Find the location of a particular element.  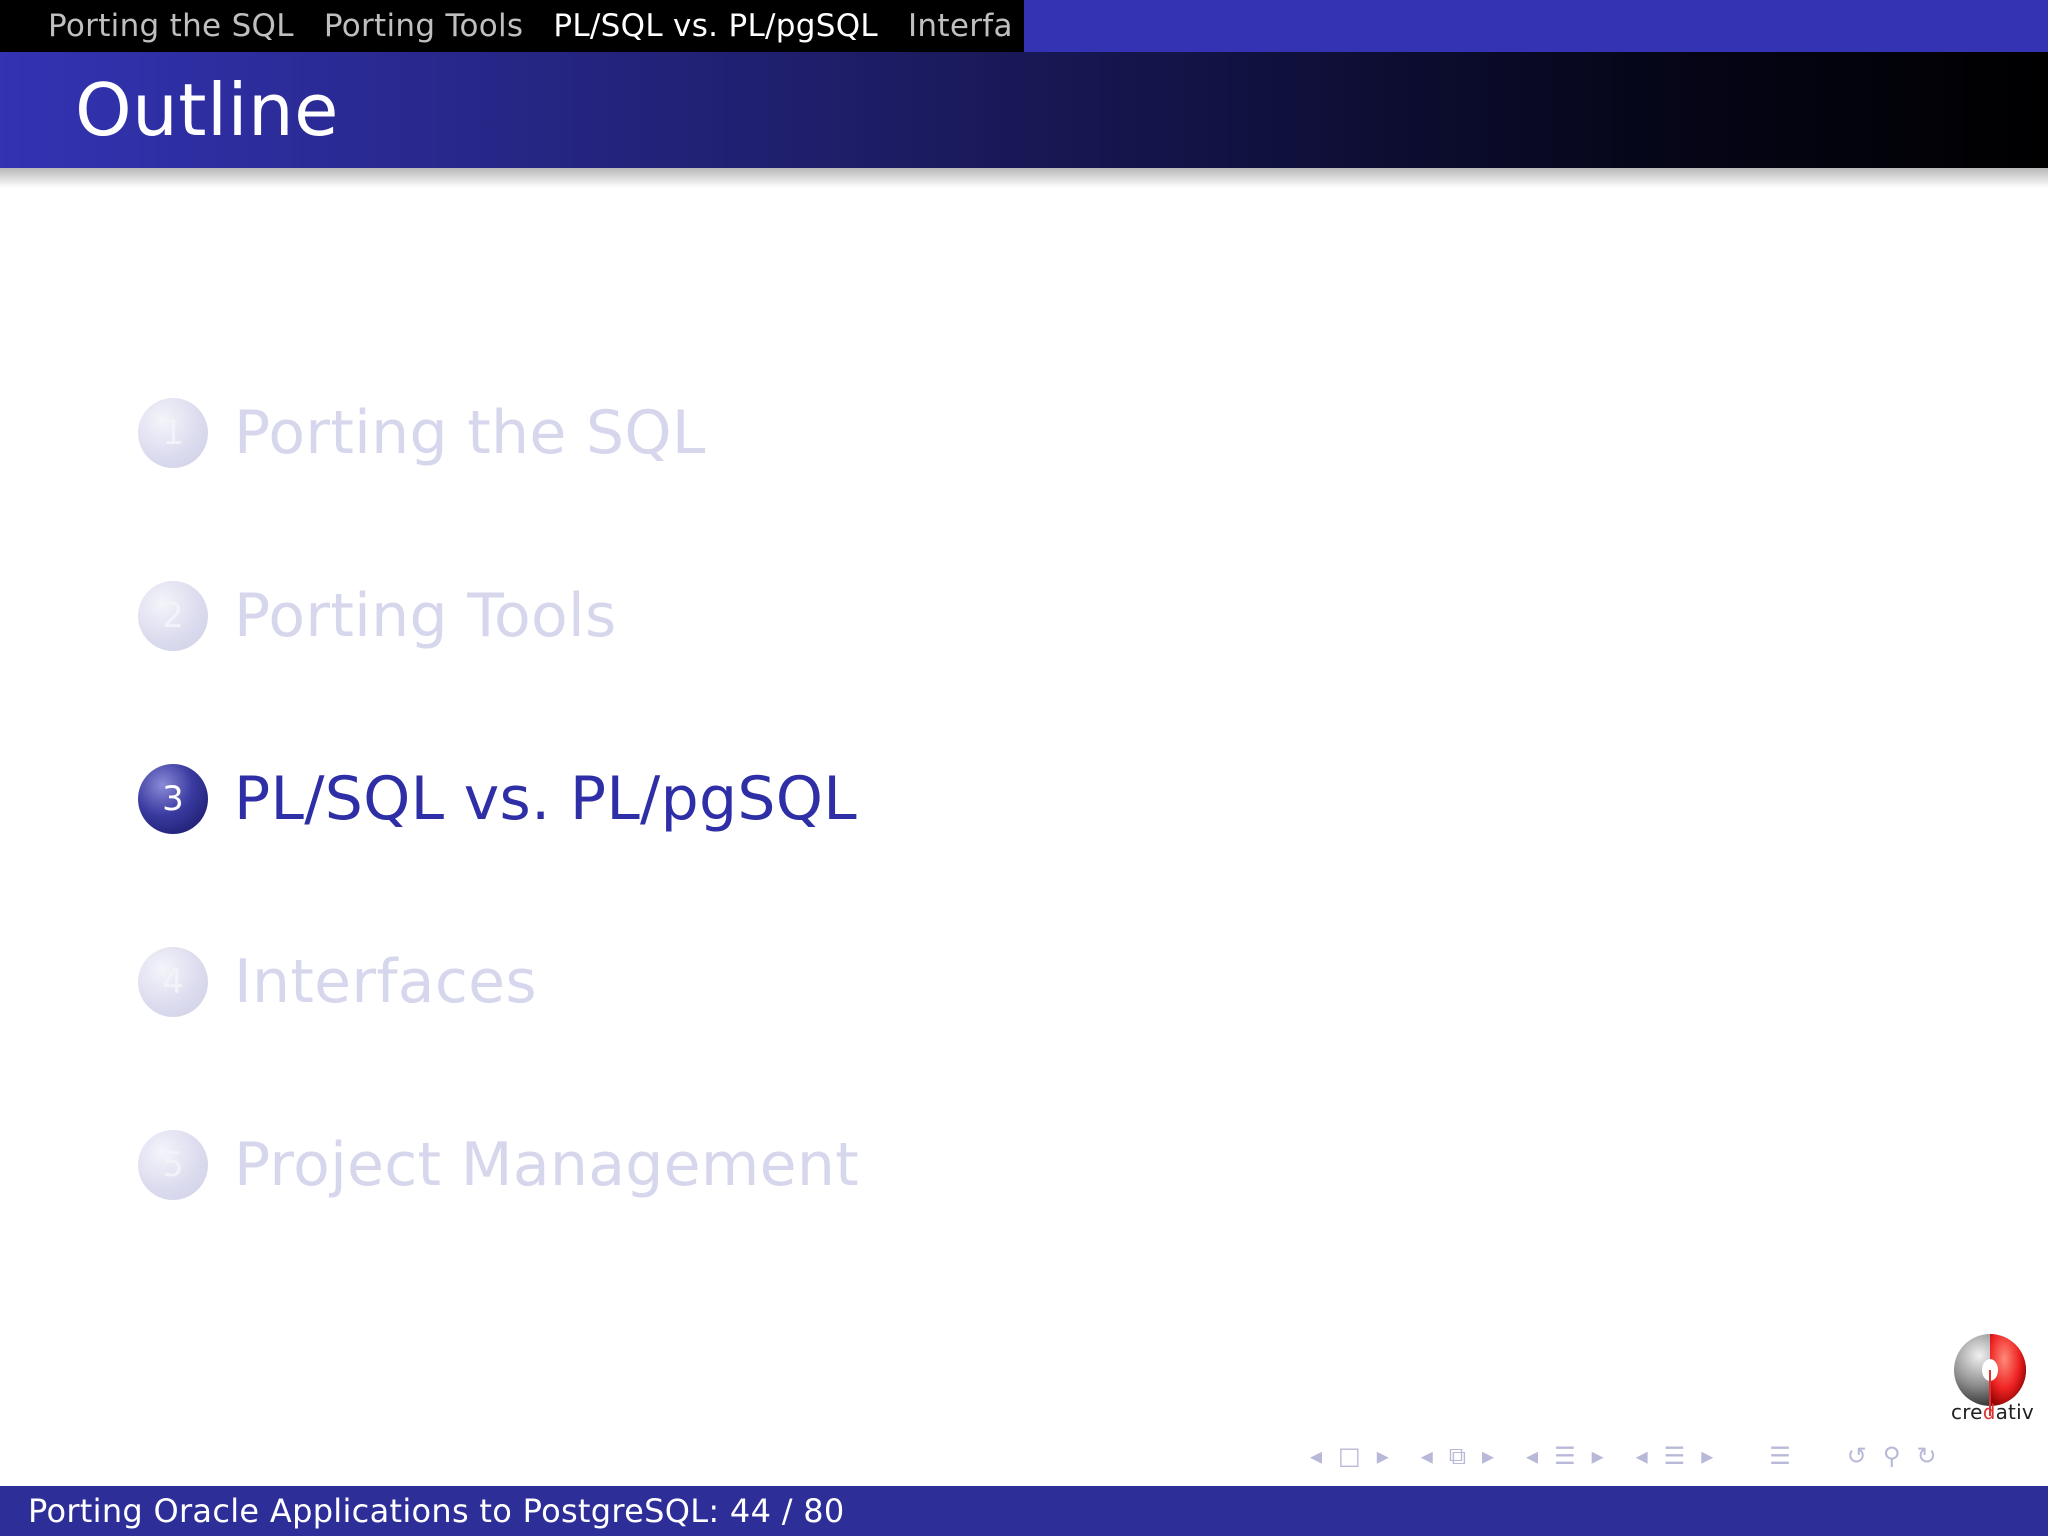

logo-text-part: cre is located at coordinates (1967, 1412).